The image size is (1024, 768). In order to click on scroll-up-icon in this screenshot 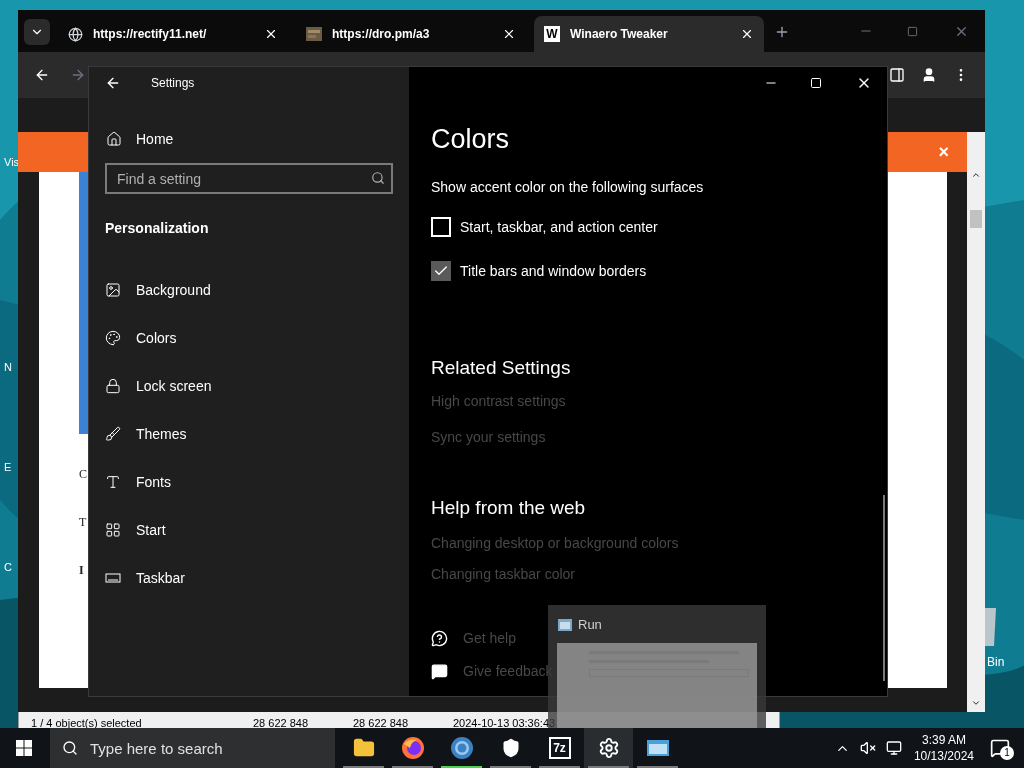, I will do `click(976, 175)`.